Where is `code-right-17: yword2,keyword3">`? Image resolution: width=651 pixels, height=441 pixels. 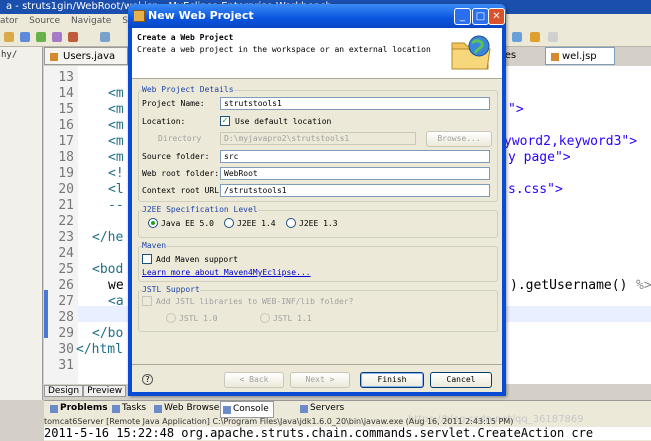 code-right-17: yword2,keyword3"> is located at coordinates (571, 141).